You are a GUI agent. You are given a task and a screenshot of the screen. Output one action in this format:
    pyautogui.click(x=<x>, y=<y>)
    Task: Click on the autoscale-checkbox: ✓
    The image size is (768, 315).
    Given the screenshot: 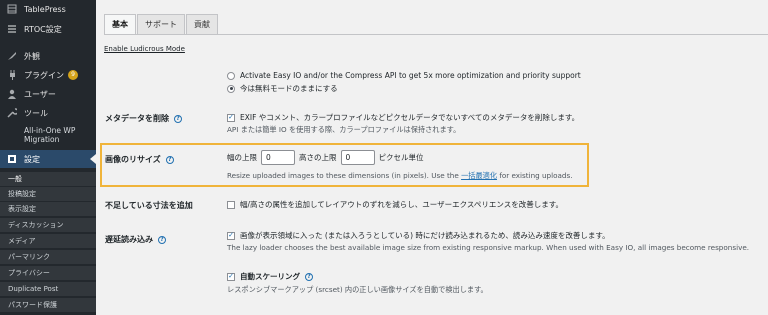 What is the action you would take?
    pyautogui.click(x=231, y=276)
    